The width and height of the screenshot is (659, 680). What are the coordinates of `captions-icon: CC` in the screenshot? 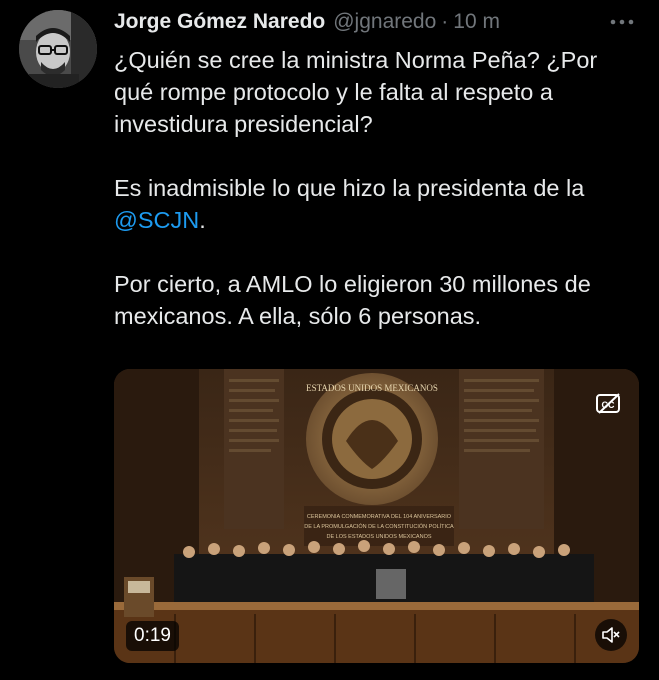 It's located at (608, 403).